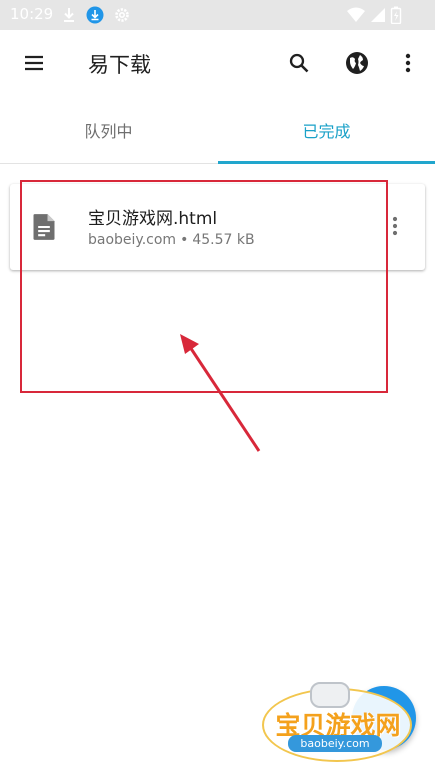 Image resolution: width=435 pixels, height=773 pixels. Describe the element at coordinates (326, 162) in the screenshot. I see `tab-indicator` at that location.